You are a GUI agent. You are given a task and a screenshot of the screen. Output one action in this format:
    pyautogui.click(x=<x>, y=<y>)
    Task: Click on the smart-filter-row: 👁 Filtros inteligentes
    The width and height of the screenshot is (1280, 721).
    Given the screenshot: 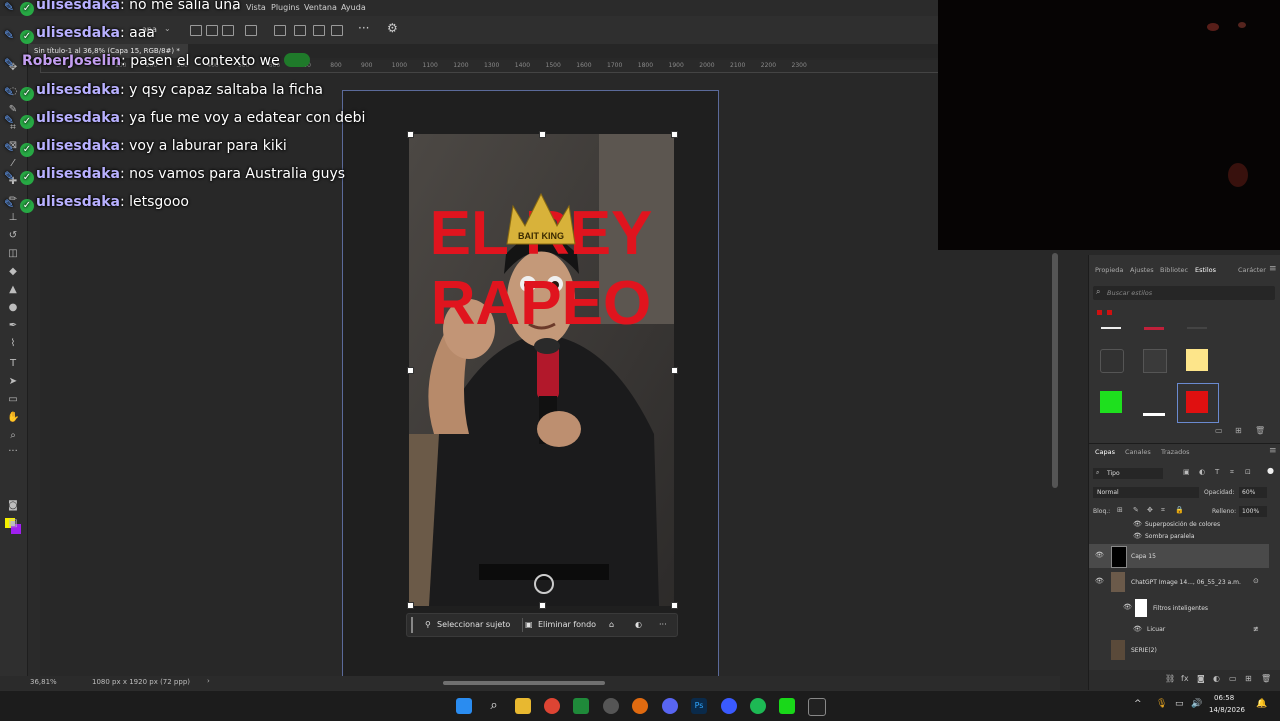 What is the action you would take?
    pyautogui.click(x=1179, y=608)
    